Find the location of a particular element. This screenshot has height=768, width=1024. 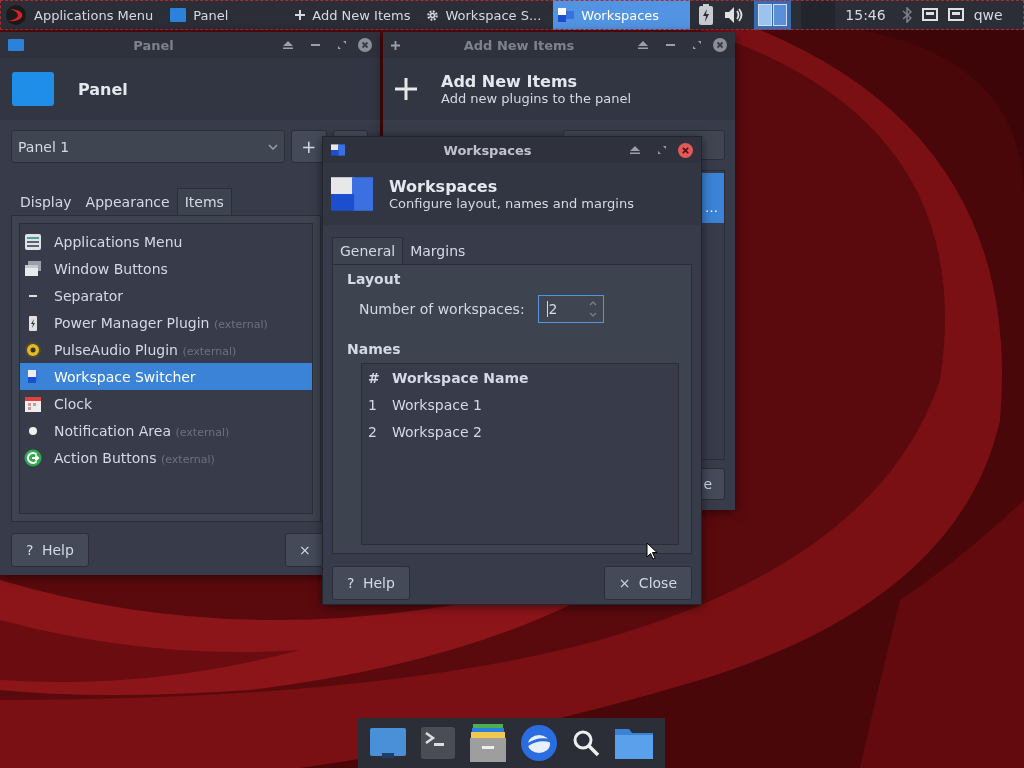

window-title: Panel is located at coordinates (153, 45).